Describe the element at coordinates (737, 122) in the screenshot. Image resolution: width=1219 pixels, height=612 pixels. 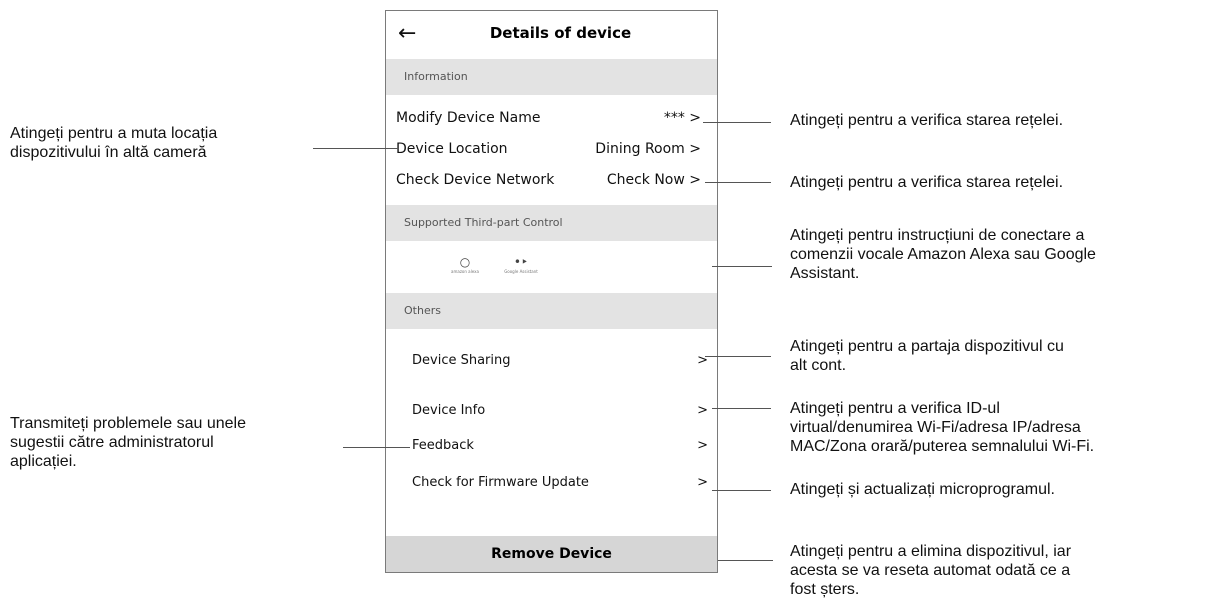
I see `leader-line-name` at that location.